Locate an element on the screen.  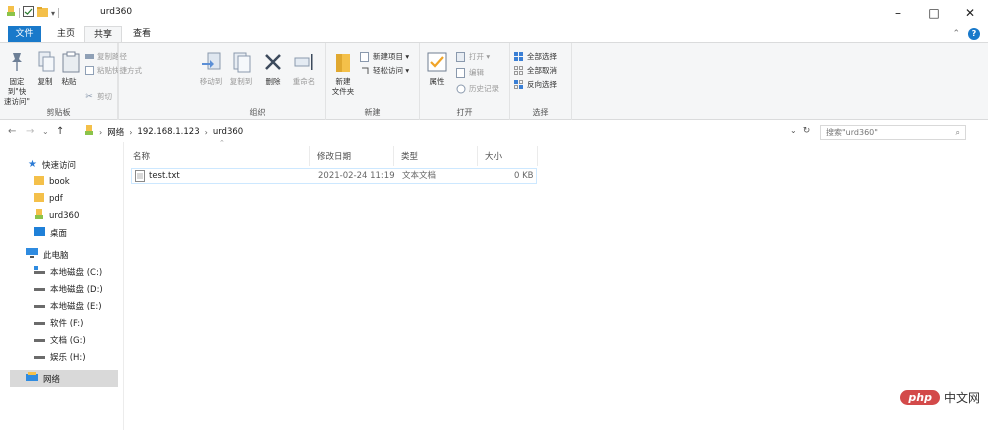
select-group: 全部选择 全部取消 反向选择 选择 is located at coordinates (541, 81).